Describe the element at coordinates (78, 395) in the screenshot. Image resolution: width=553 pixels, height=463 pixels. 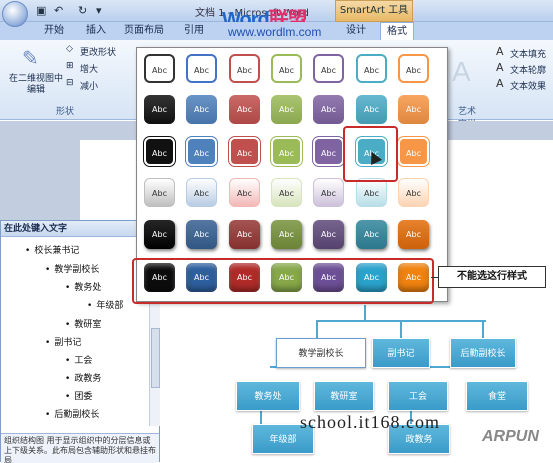
I see `list-item: 团委` at that location.